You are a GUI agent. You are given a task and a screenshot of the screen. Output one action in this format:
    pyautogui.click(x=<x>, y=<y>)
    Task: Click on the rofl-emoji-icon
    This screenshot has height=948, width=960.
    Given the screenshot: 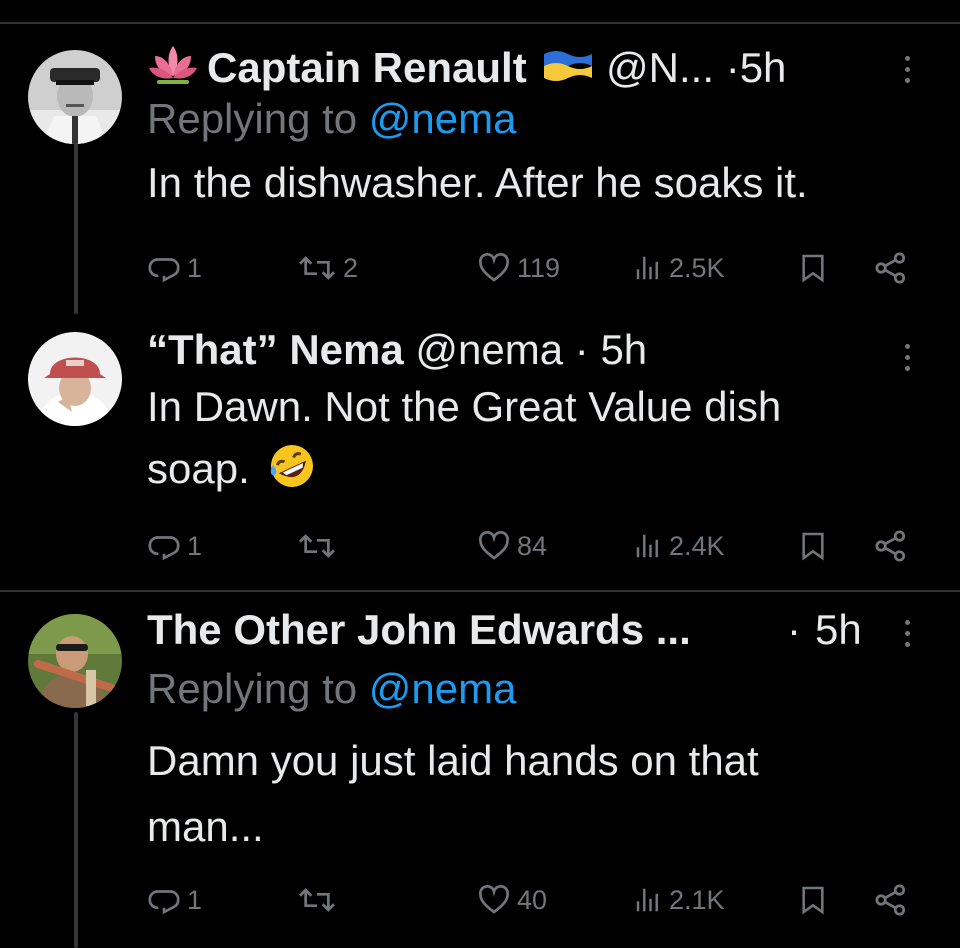 What is the action you would take?
    pyautogui.click(x=292, y=474)
    